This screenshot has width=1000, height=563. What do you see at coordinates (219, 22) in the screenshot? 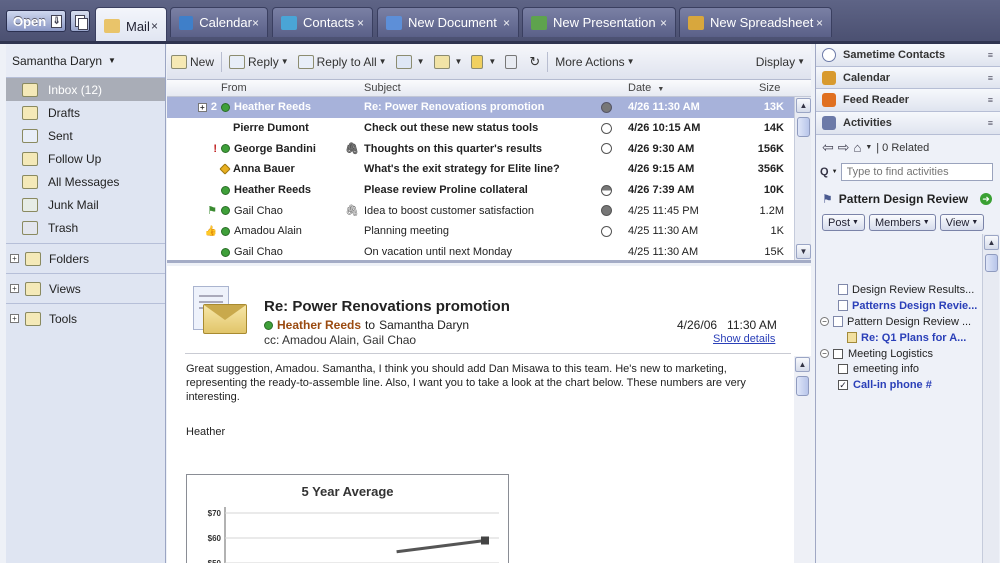
I see `tab-calendar: Calendar ×` at bounding box center [219, 22].